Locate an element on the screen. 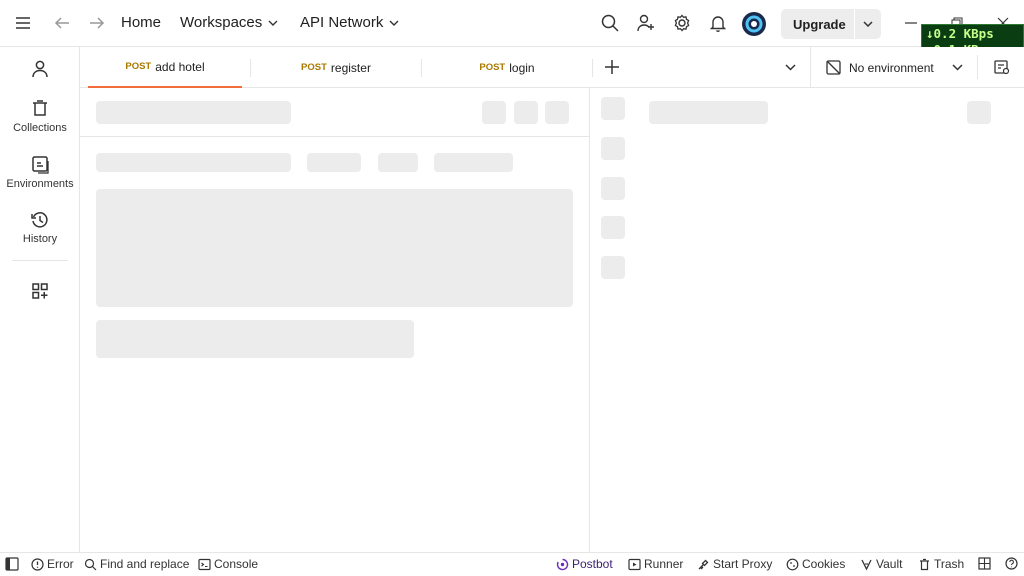  sidebar-item-profile is located at coordinates (40, 69).